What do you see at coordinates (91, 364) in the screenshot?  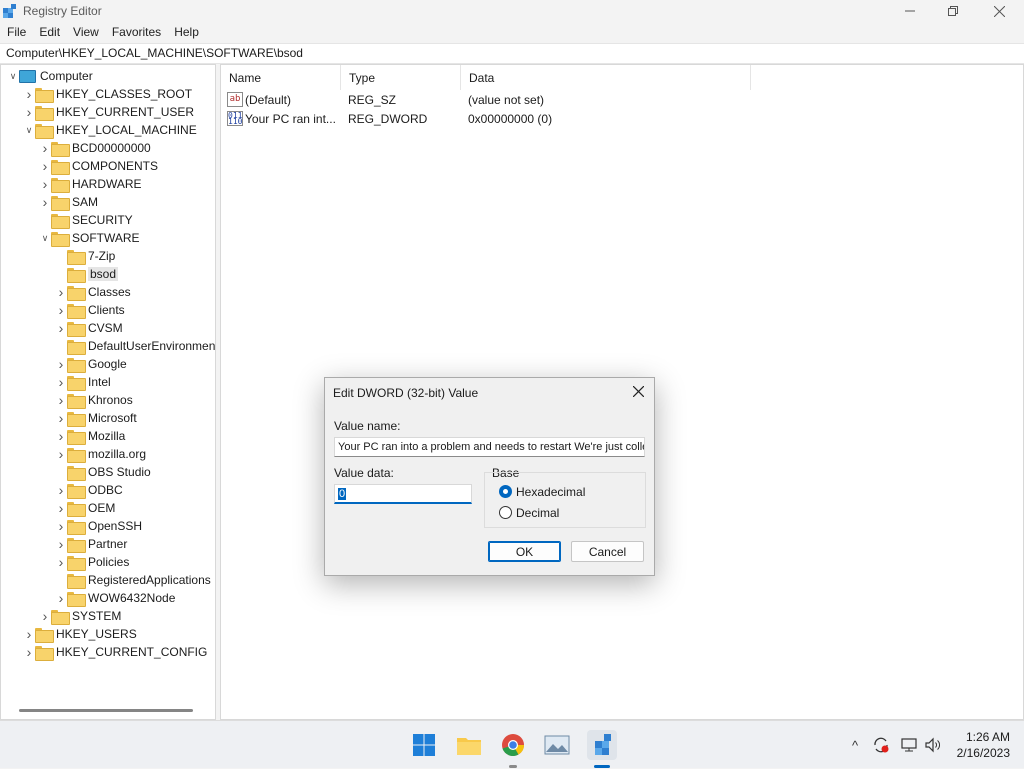 I see `tree-item: › Google` at bounding box center [91, 364].